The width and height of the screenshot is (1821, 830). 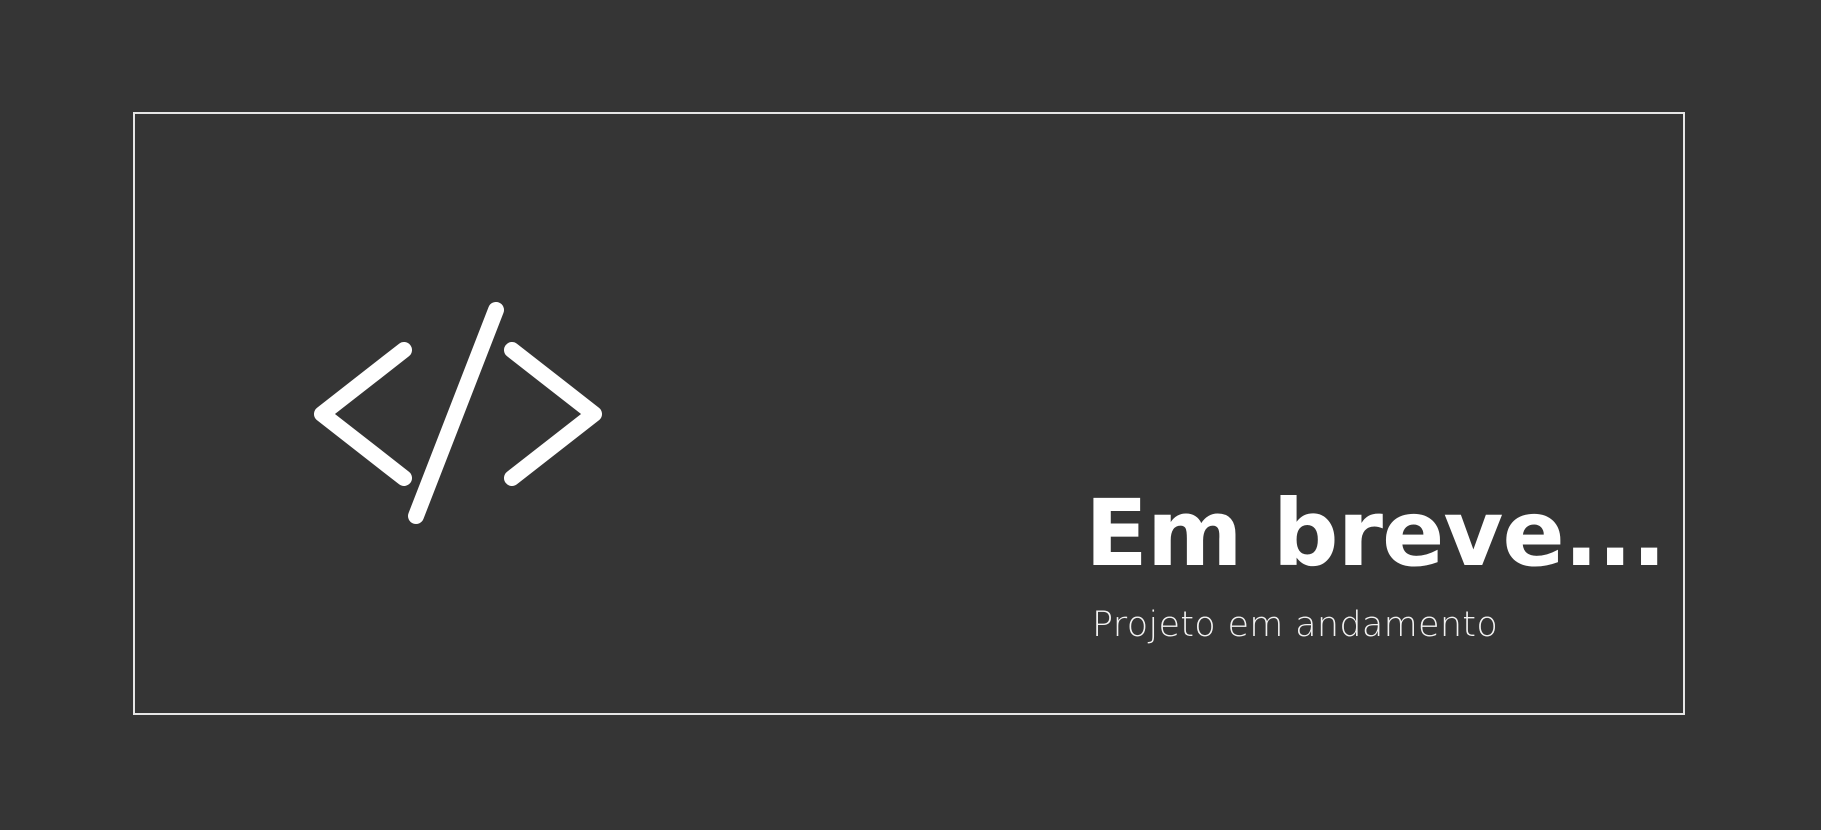 I want to click on code-icon, so click(x=458, y=413).